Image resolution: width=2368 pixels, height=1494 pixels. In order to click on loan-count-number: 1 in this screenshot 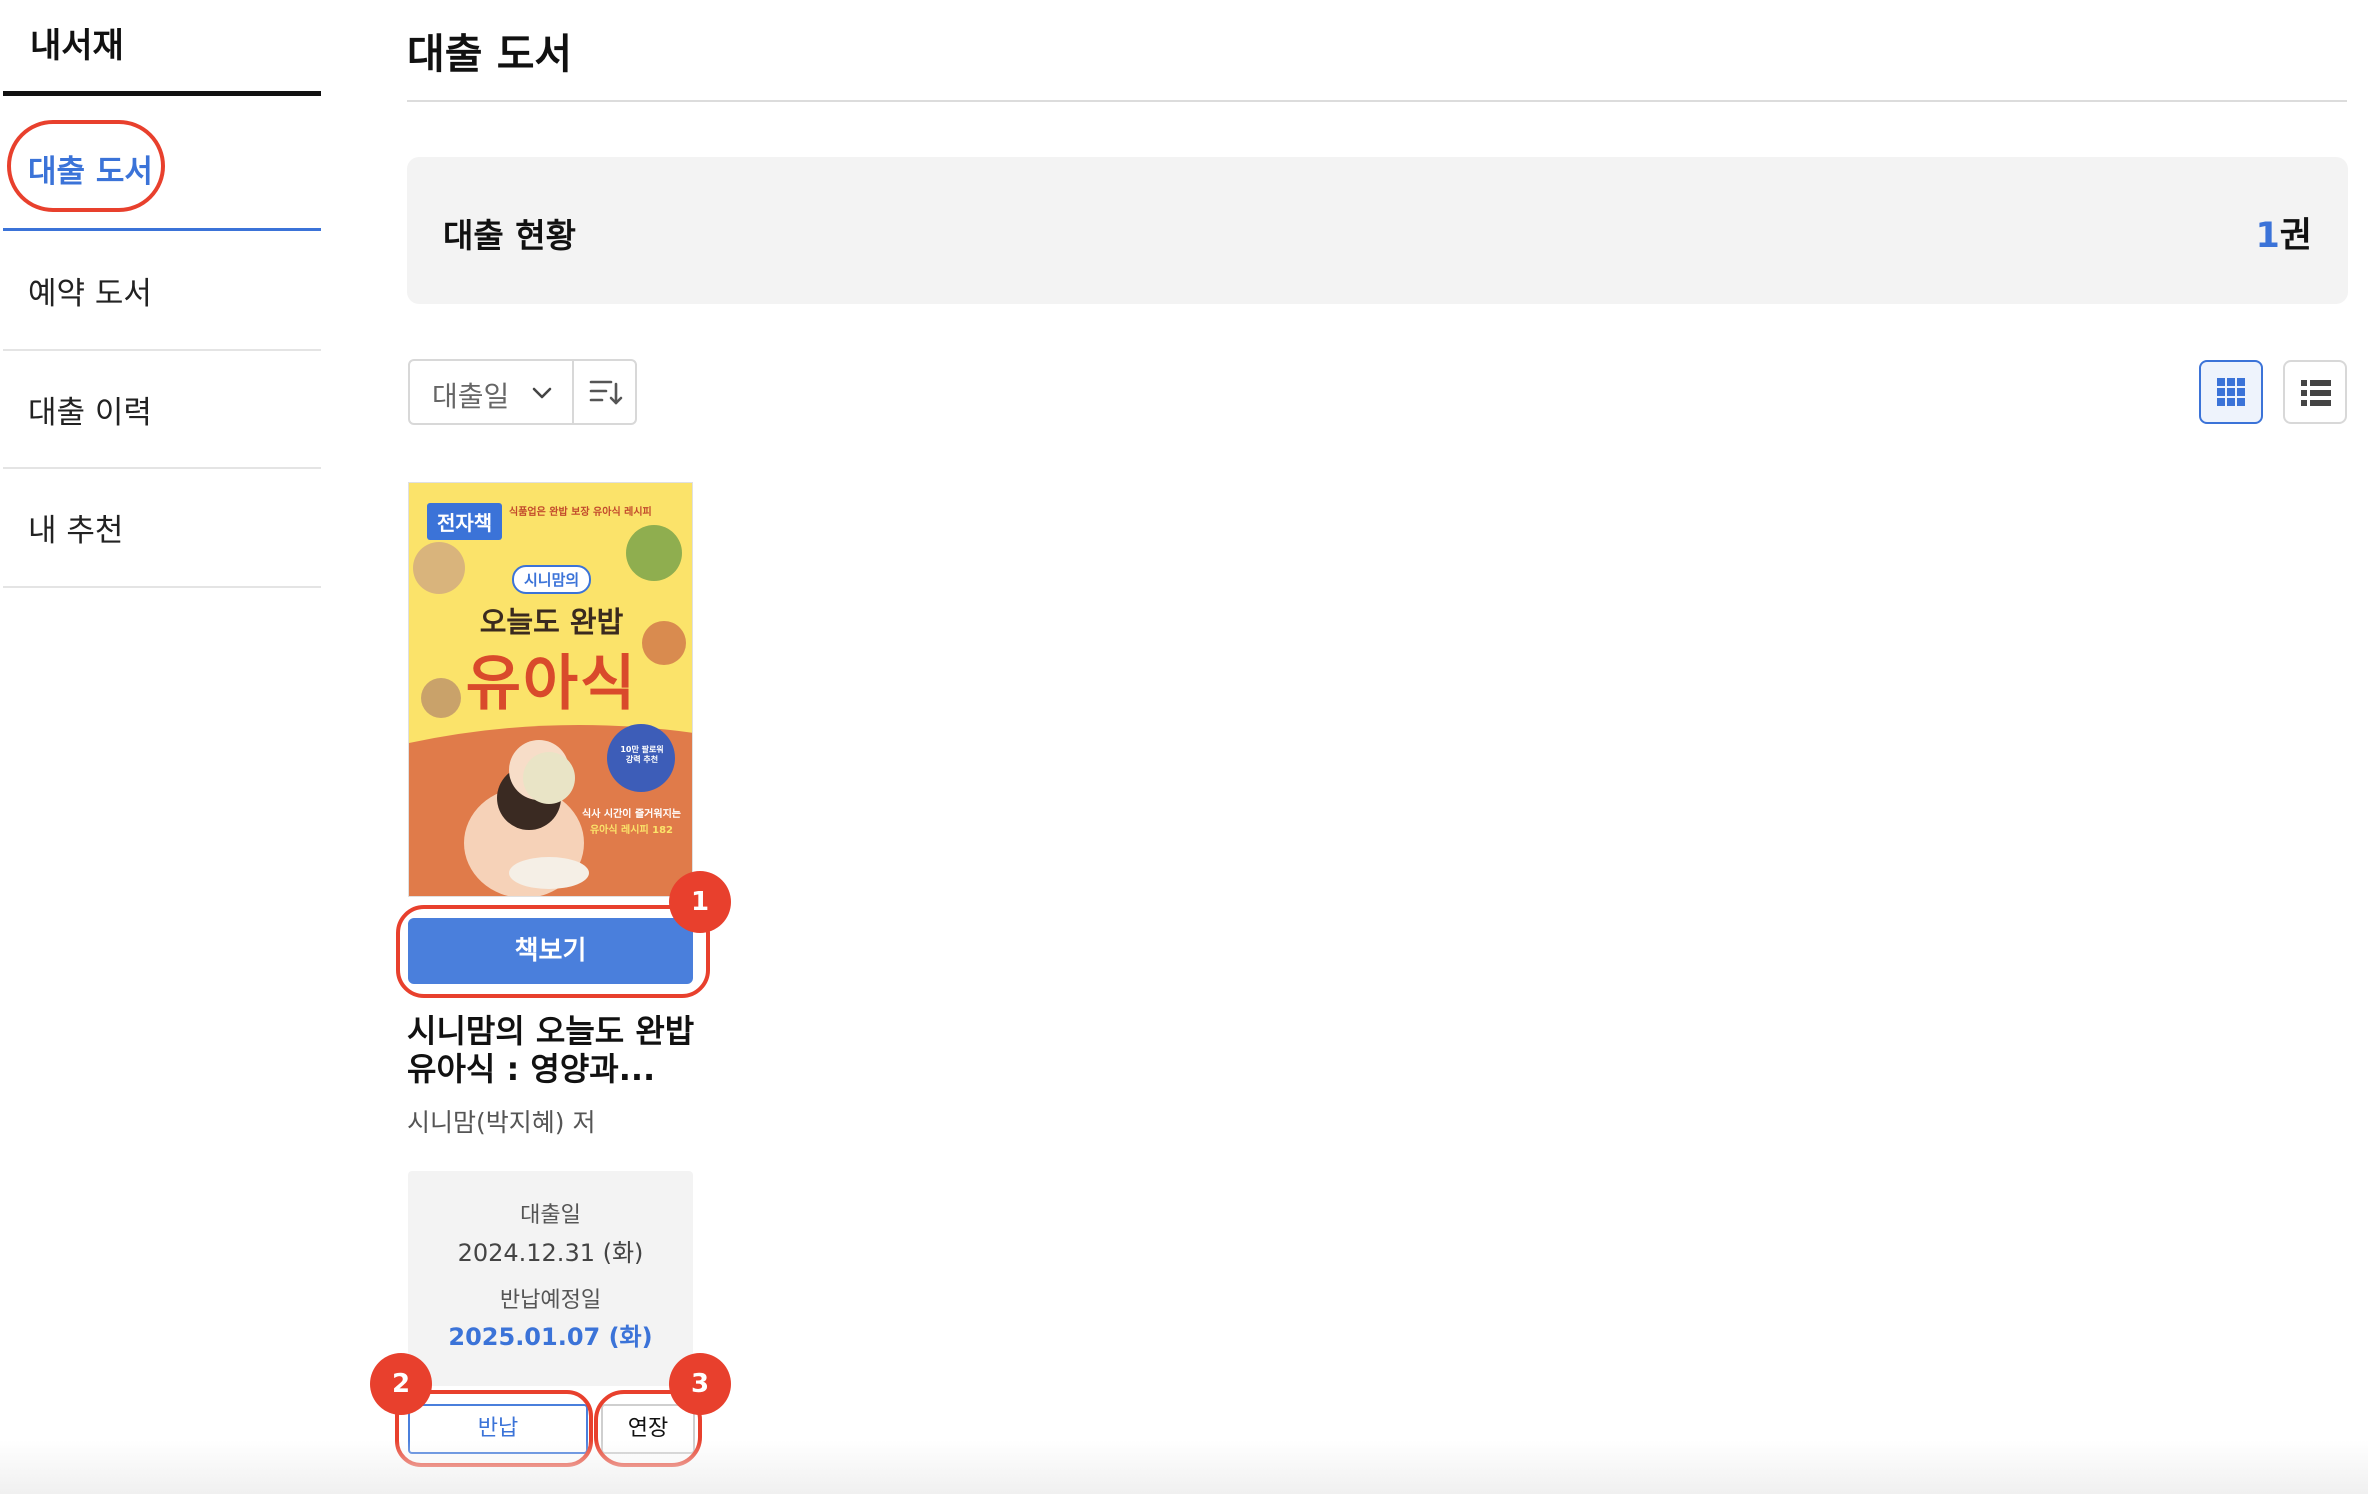, I will do `click(2267, 236)`.